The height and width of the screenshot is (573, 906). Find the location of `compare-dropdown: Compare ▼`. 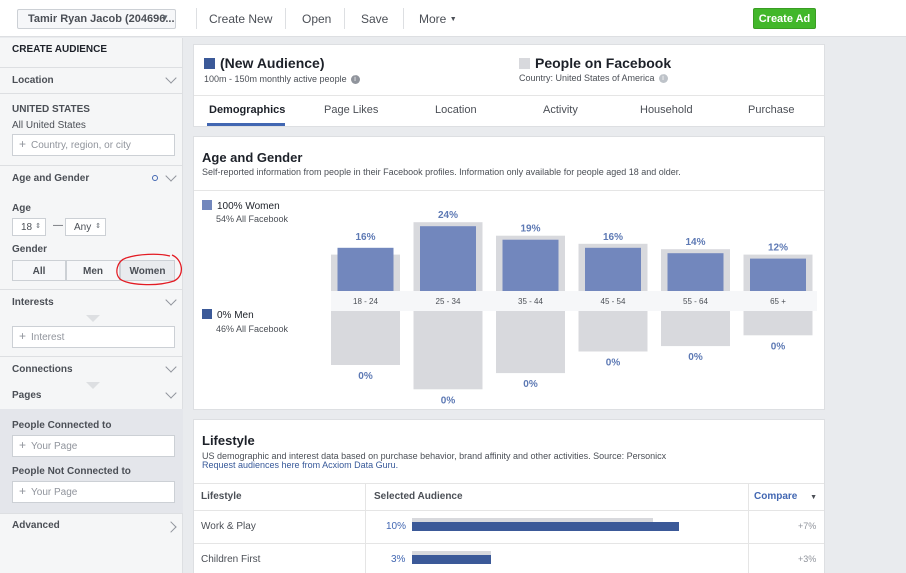

compare-dropdown: Compare ▼ is located at coordinates (785, 496).